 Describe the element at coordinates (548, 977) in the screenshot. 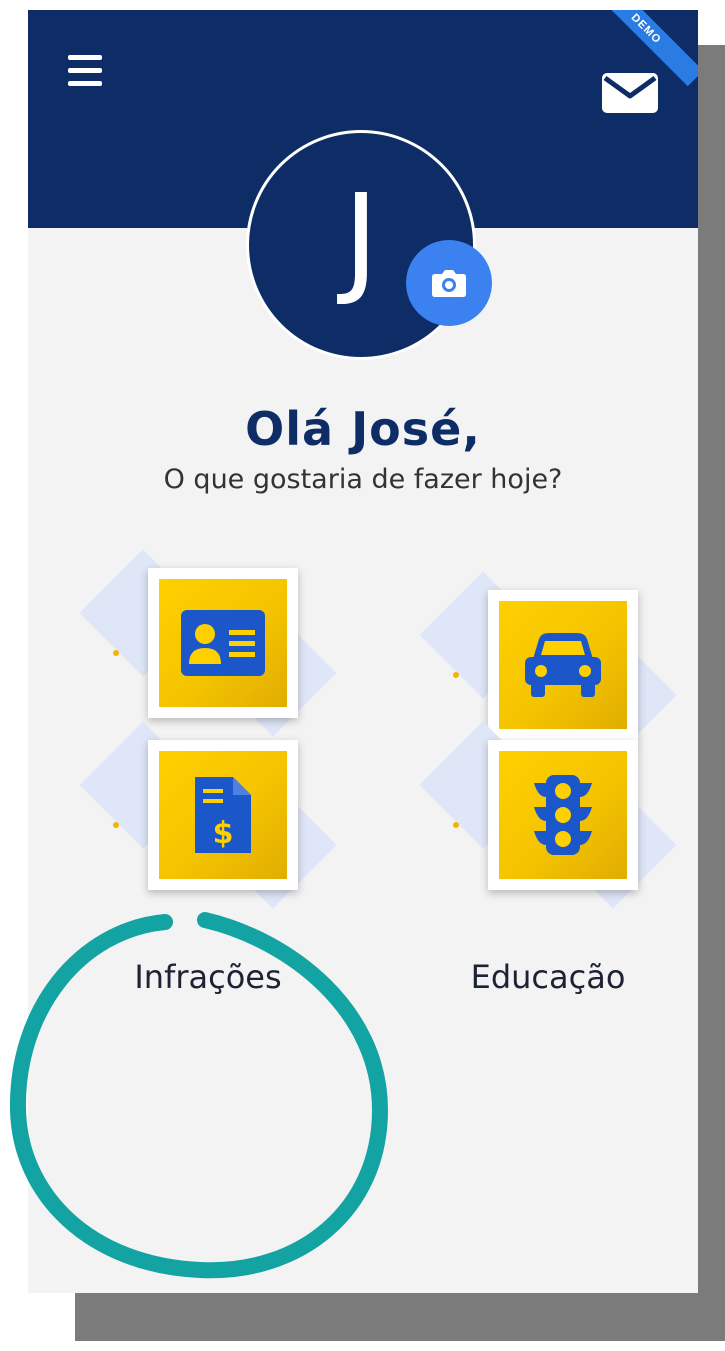

I see `tile-label: Educação` at that location.